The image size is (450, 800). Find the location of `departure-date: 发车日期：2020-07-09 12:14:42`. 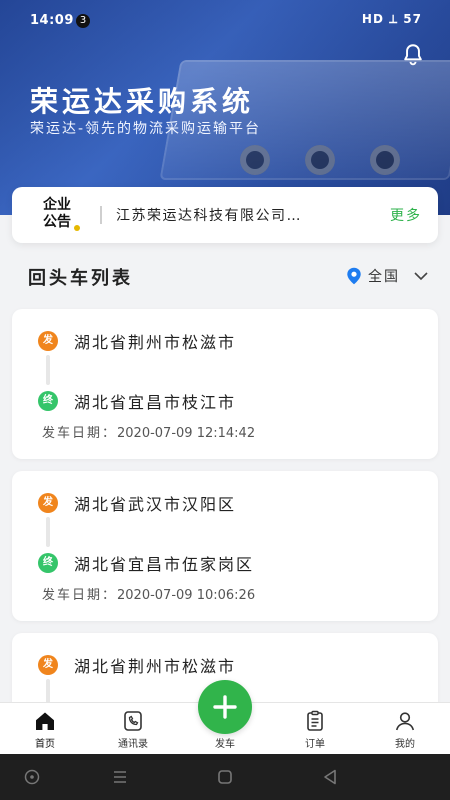

departure-date: 发车日期：2020-07-09 12:14:42 is located at coordinates (148, 431).